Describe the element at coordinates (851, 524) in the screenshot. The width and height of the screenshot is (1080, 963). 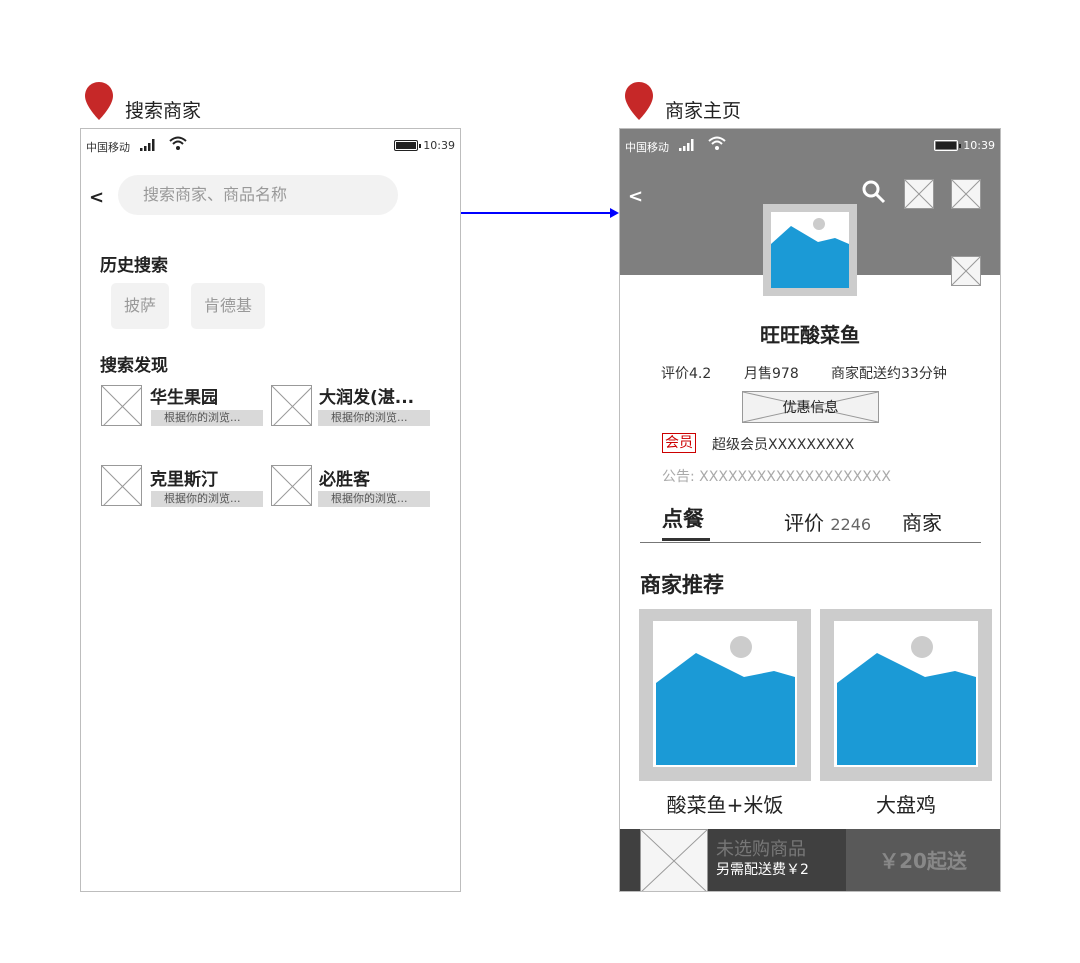
I see `reviews-count: 2246` at that location.